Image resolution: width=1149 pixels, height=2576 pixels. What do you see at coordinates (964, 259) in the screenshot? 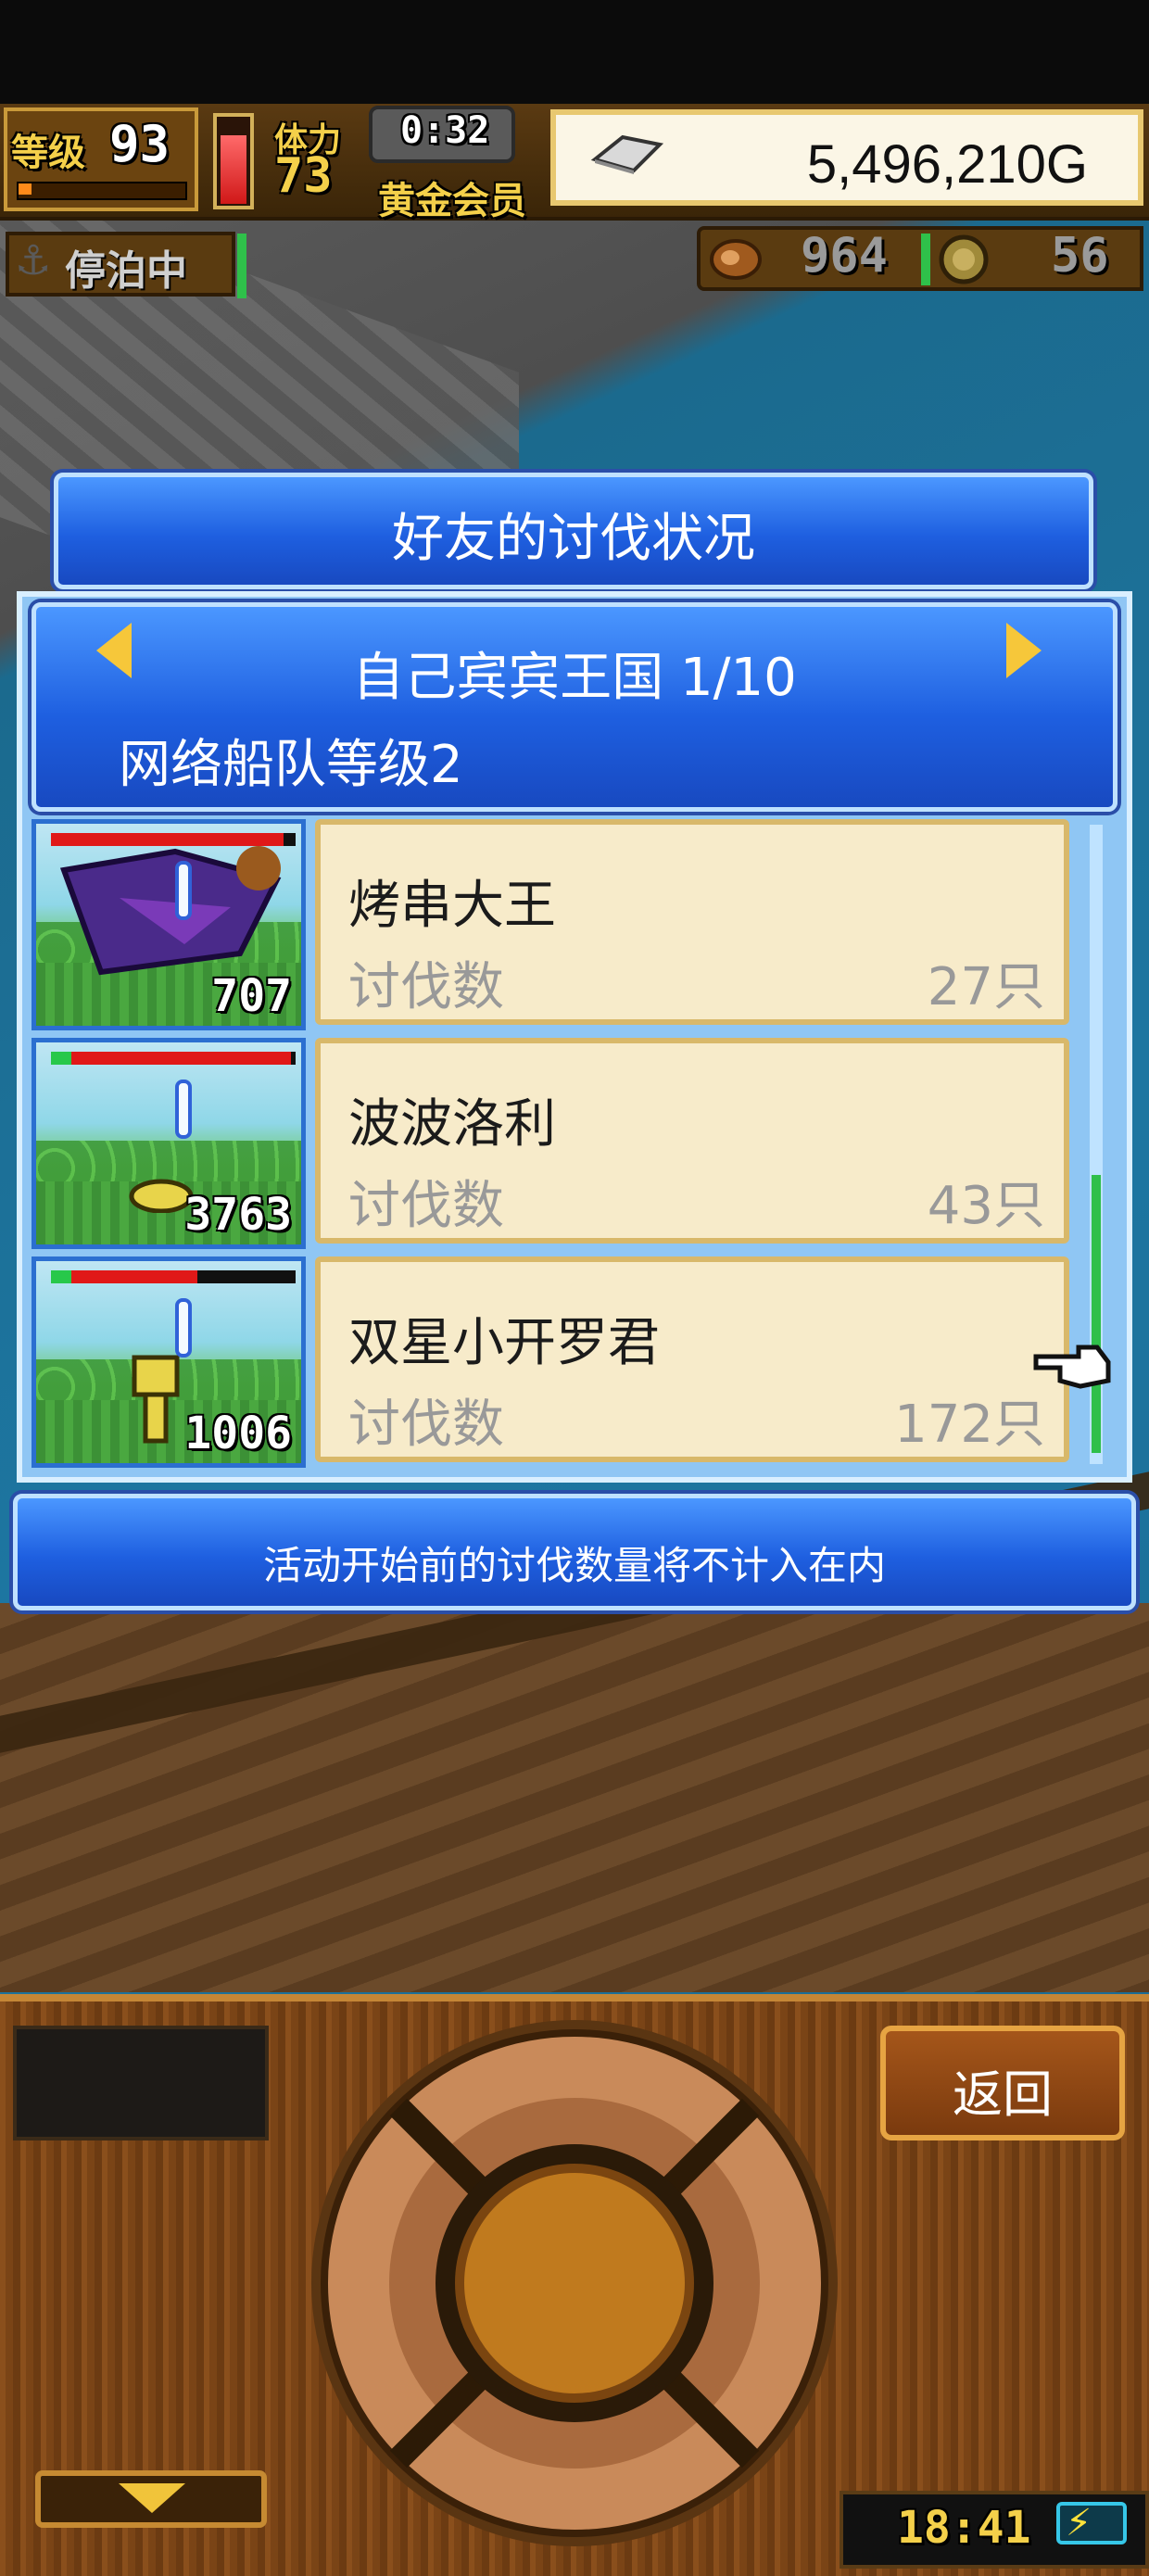
I see `medal-icon` at bounding box center [964, 259].